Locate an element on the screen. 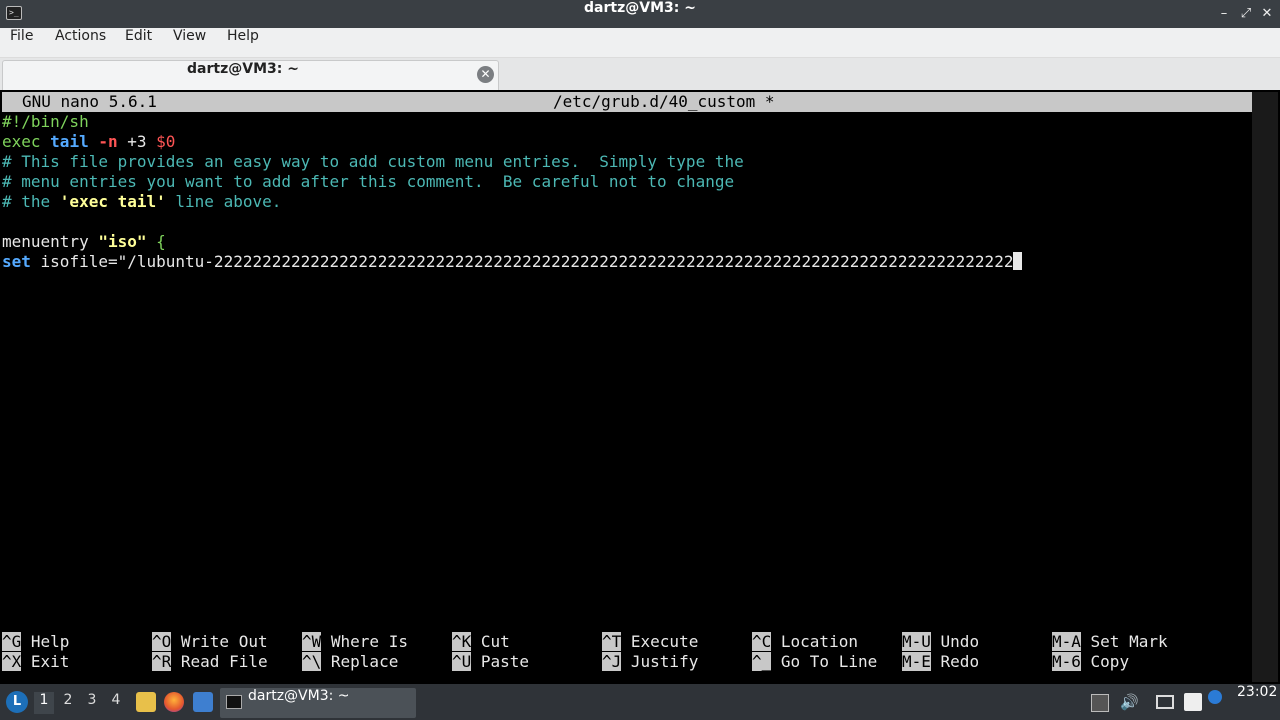  show-desktop-icon is located at coordinates (203, 702).